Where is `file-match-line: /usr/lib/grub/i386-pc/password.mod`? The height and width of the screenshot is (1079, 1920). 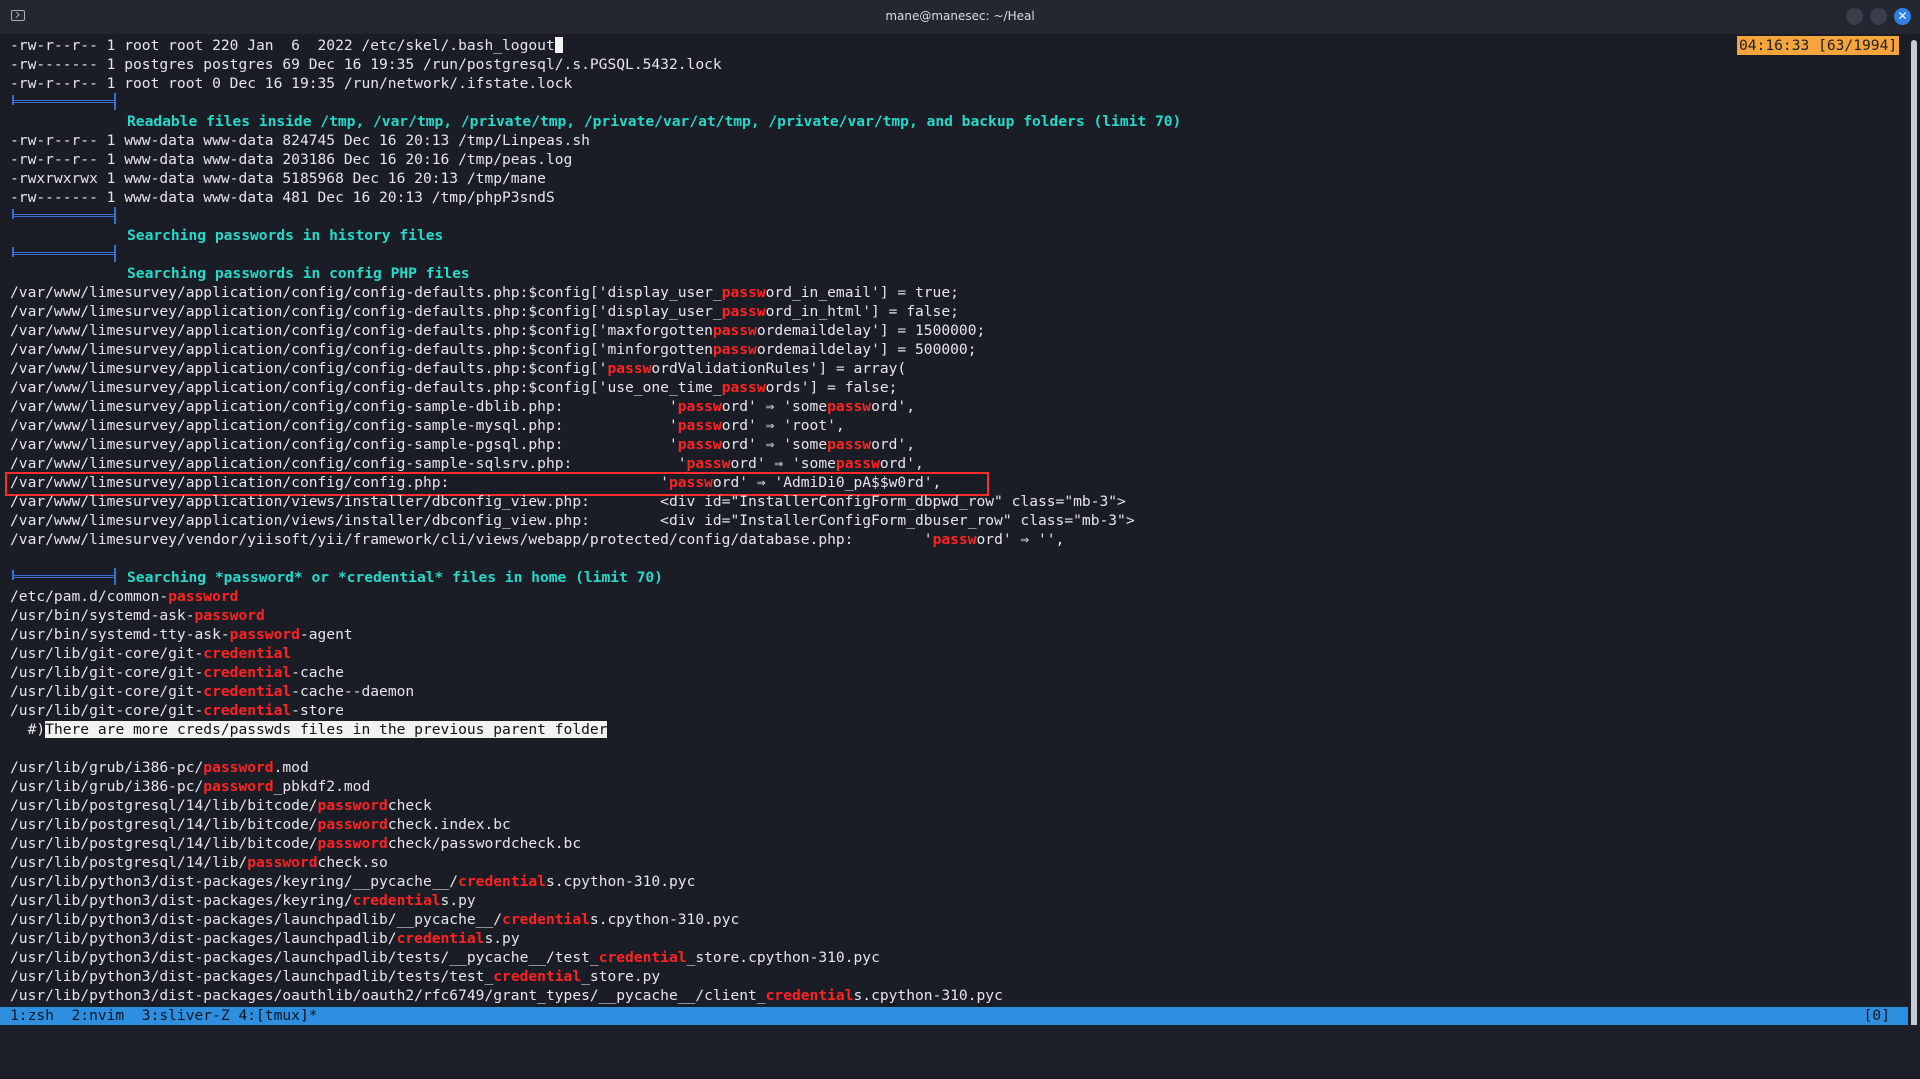 file-match-line: /usr/lib/grub/i386-pc/password.mod is located at coordinates (159, 767).